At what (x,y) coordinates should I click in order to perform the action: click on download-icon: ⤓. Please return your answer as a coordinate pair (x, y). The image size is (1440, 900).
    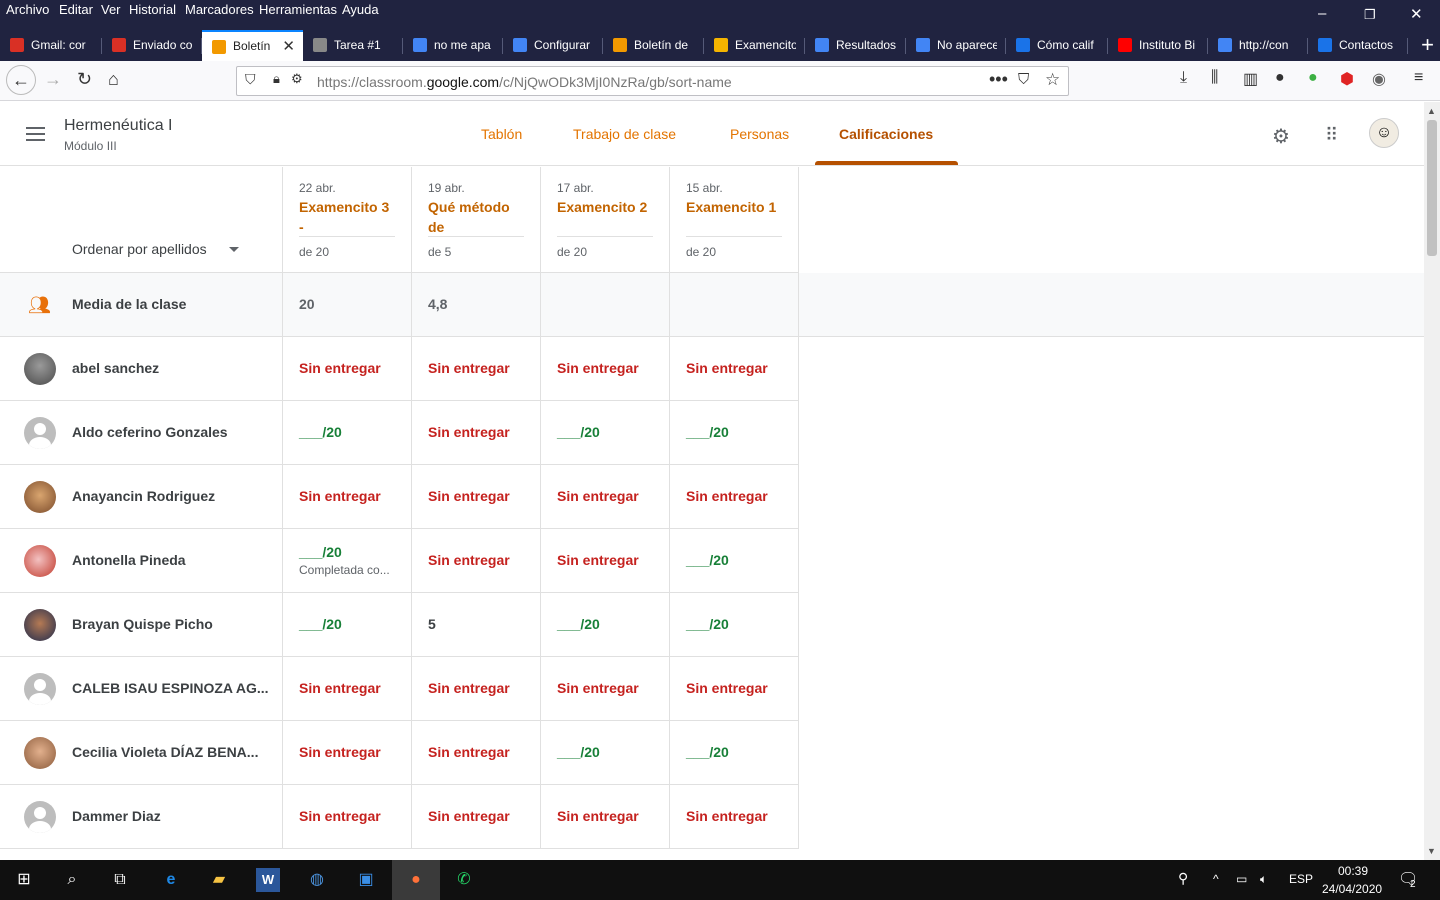
    Looking at the image, I should click on (1183, 78).